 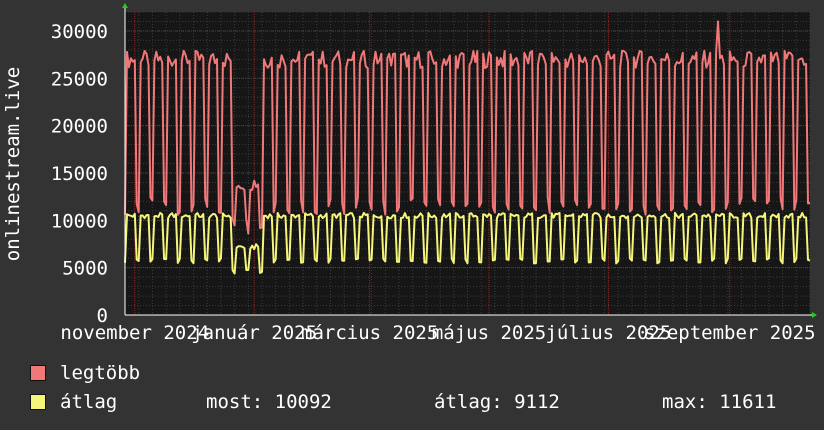 I want to click on stat-average-value: 9112, so click(x=537, y=402).